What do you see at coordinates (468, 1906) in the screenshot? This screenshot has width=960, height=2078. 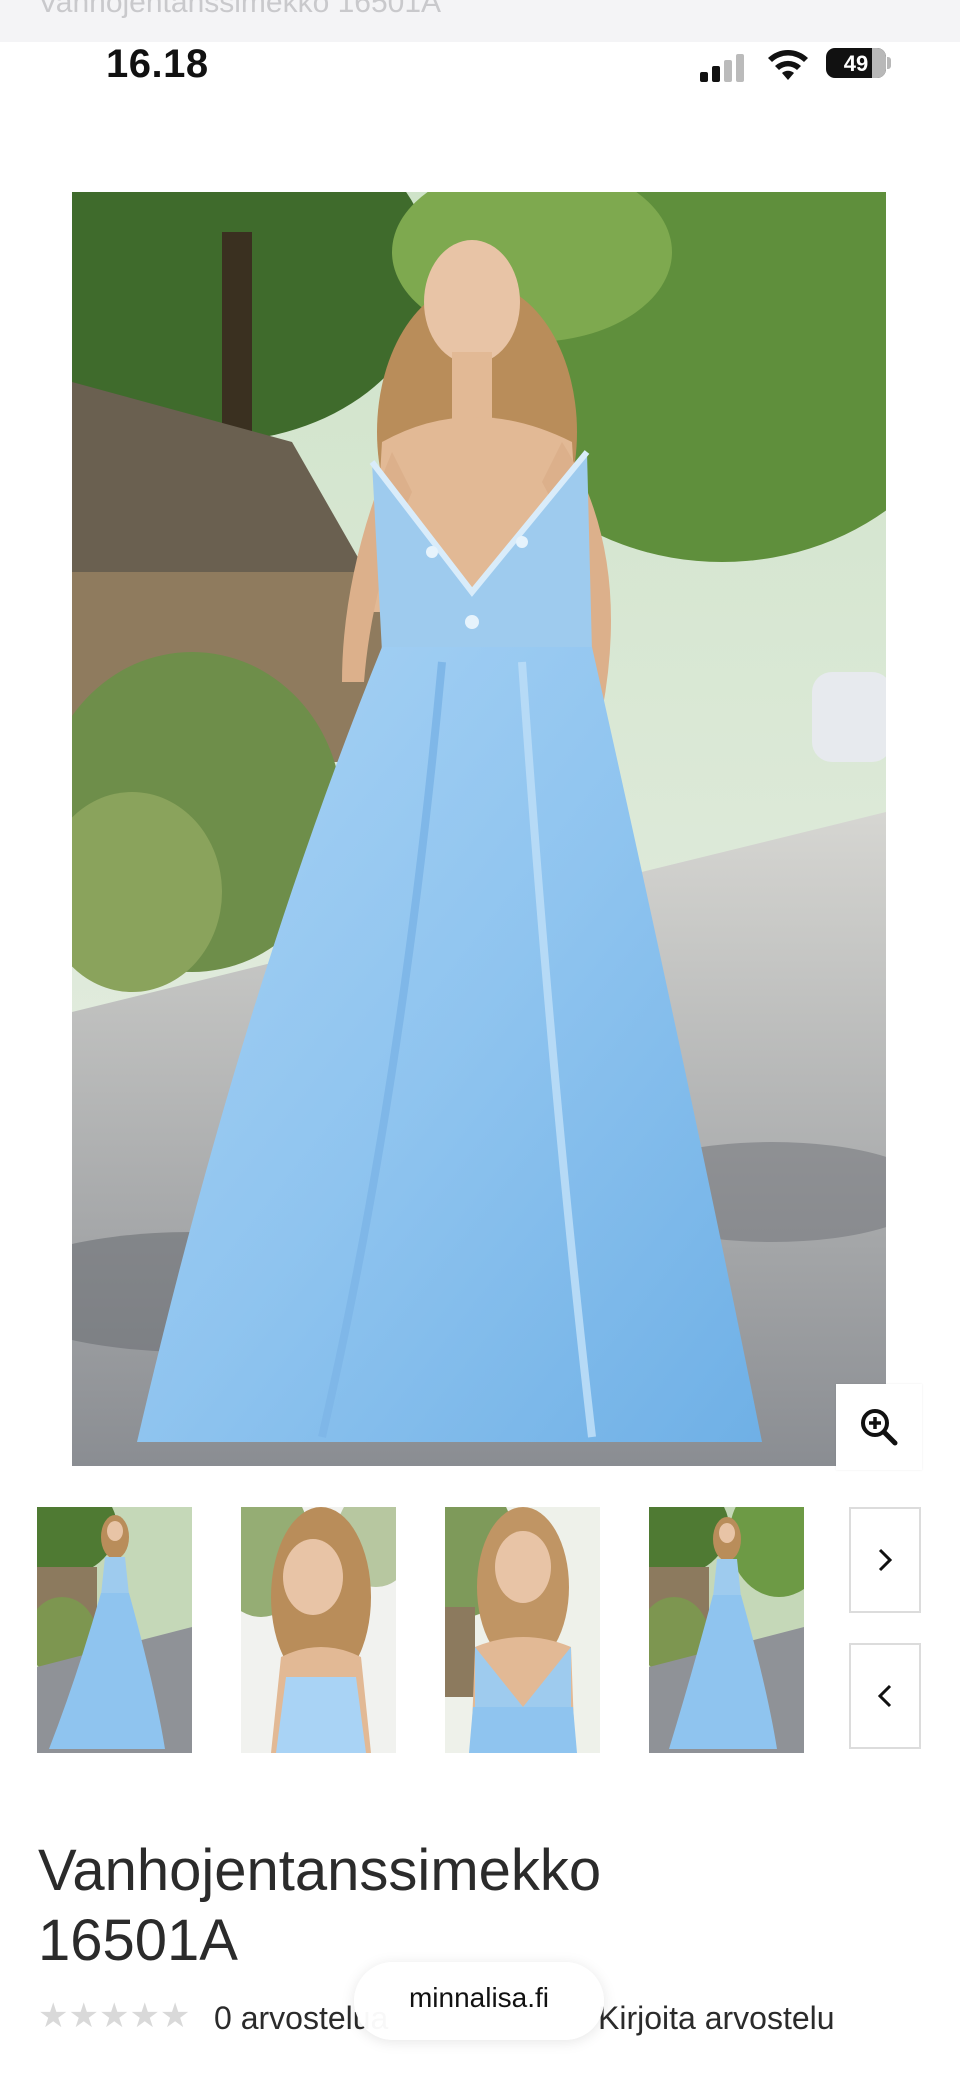 I see `product-title: Vanhojentanssimekko 16501A` at bounding box center [468, 1906].